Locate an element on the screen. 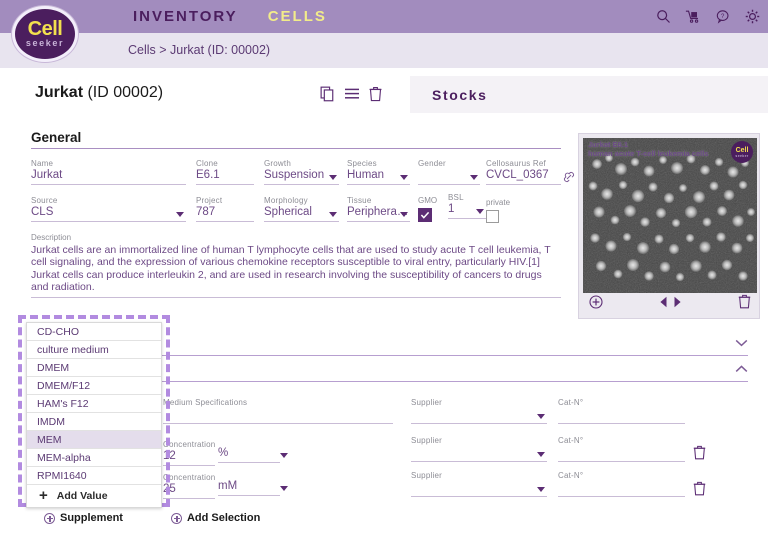 The width and height of the screenshot is (768, 538). field-supplier-2: Supplier is located at coordinates (479, 449).